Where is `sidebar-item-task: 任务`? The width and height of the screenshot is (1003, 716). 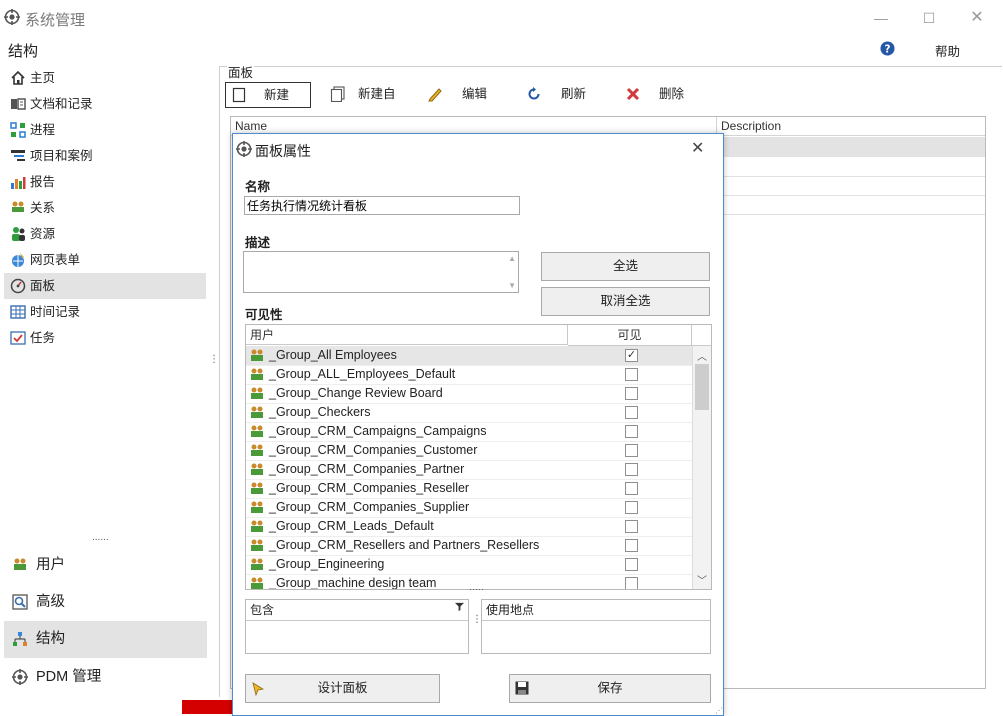
sidebar-item-task: 任务 is located at coordinates (105, 338).